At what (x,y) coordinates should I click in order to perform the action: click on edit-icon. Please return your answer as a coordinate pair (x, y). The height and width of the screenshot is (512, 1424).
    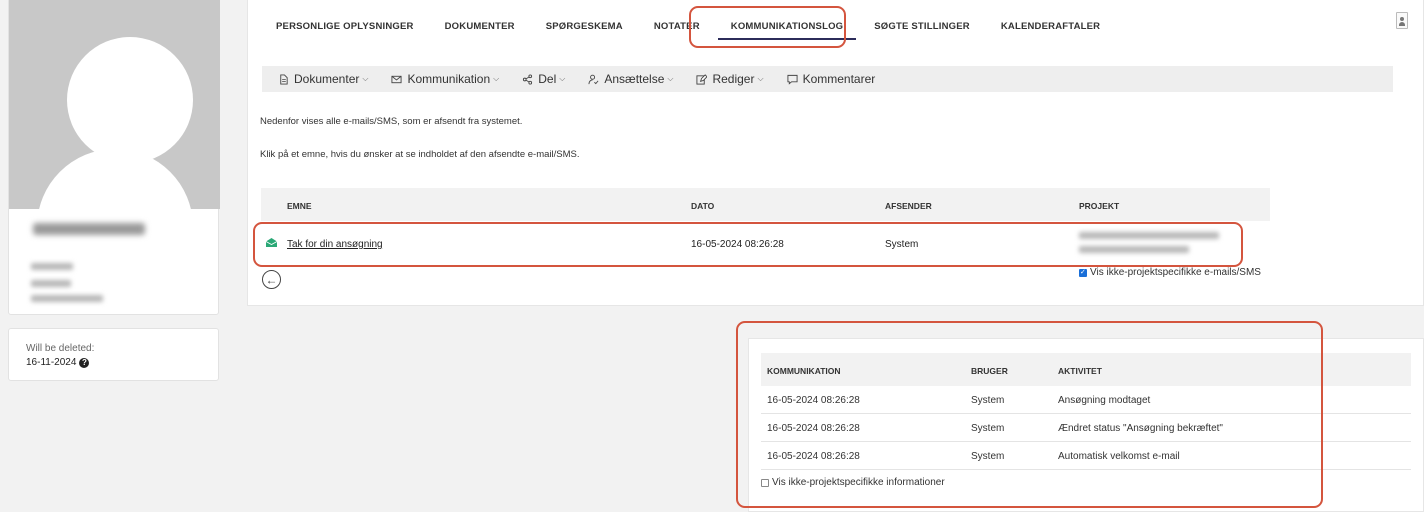
    Looking at the image, I should click on (702, 79).